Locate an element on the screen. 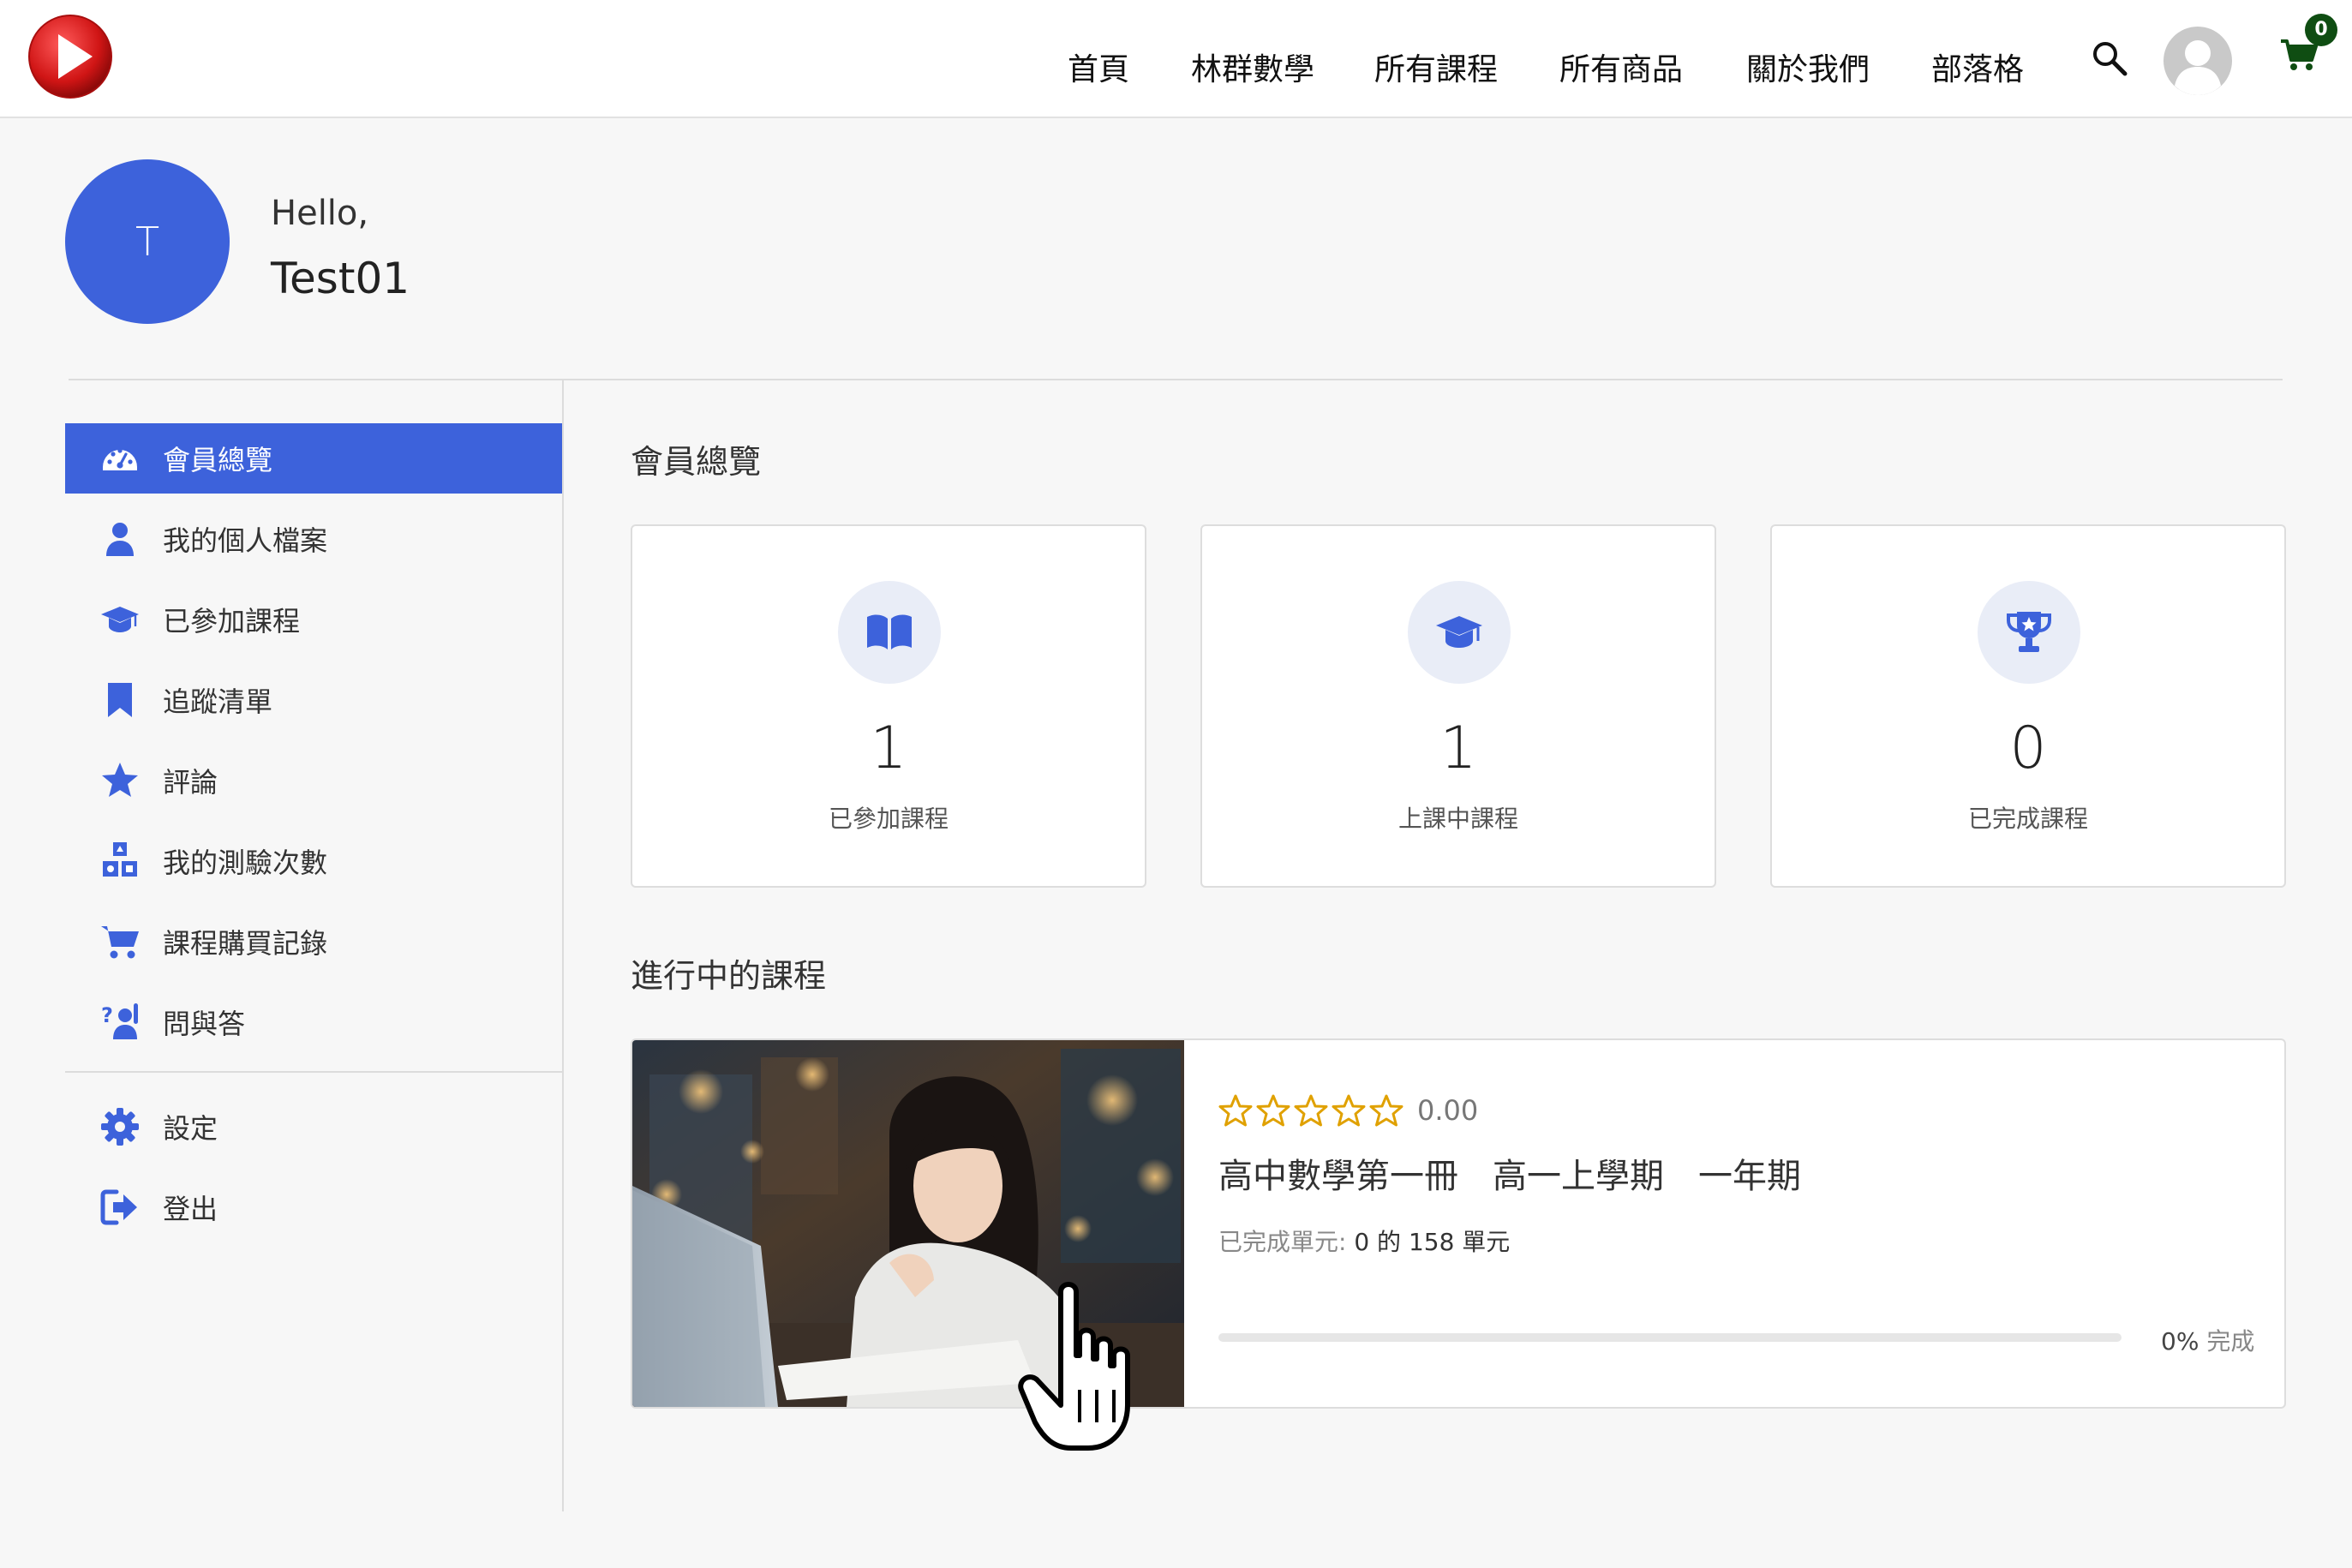 This screenshot has width=2352, height=1568. sidebar-item-settings: 設定 is located at coordinates (313, 1127).